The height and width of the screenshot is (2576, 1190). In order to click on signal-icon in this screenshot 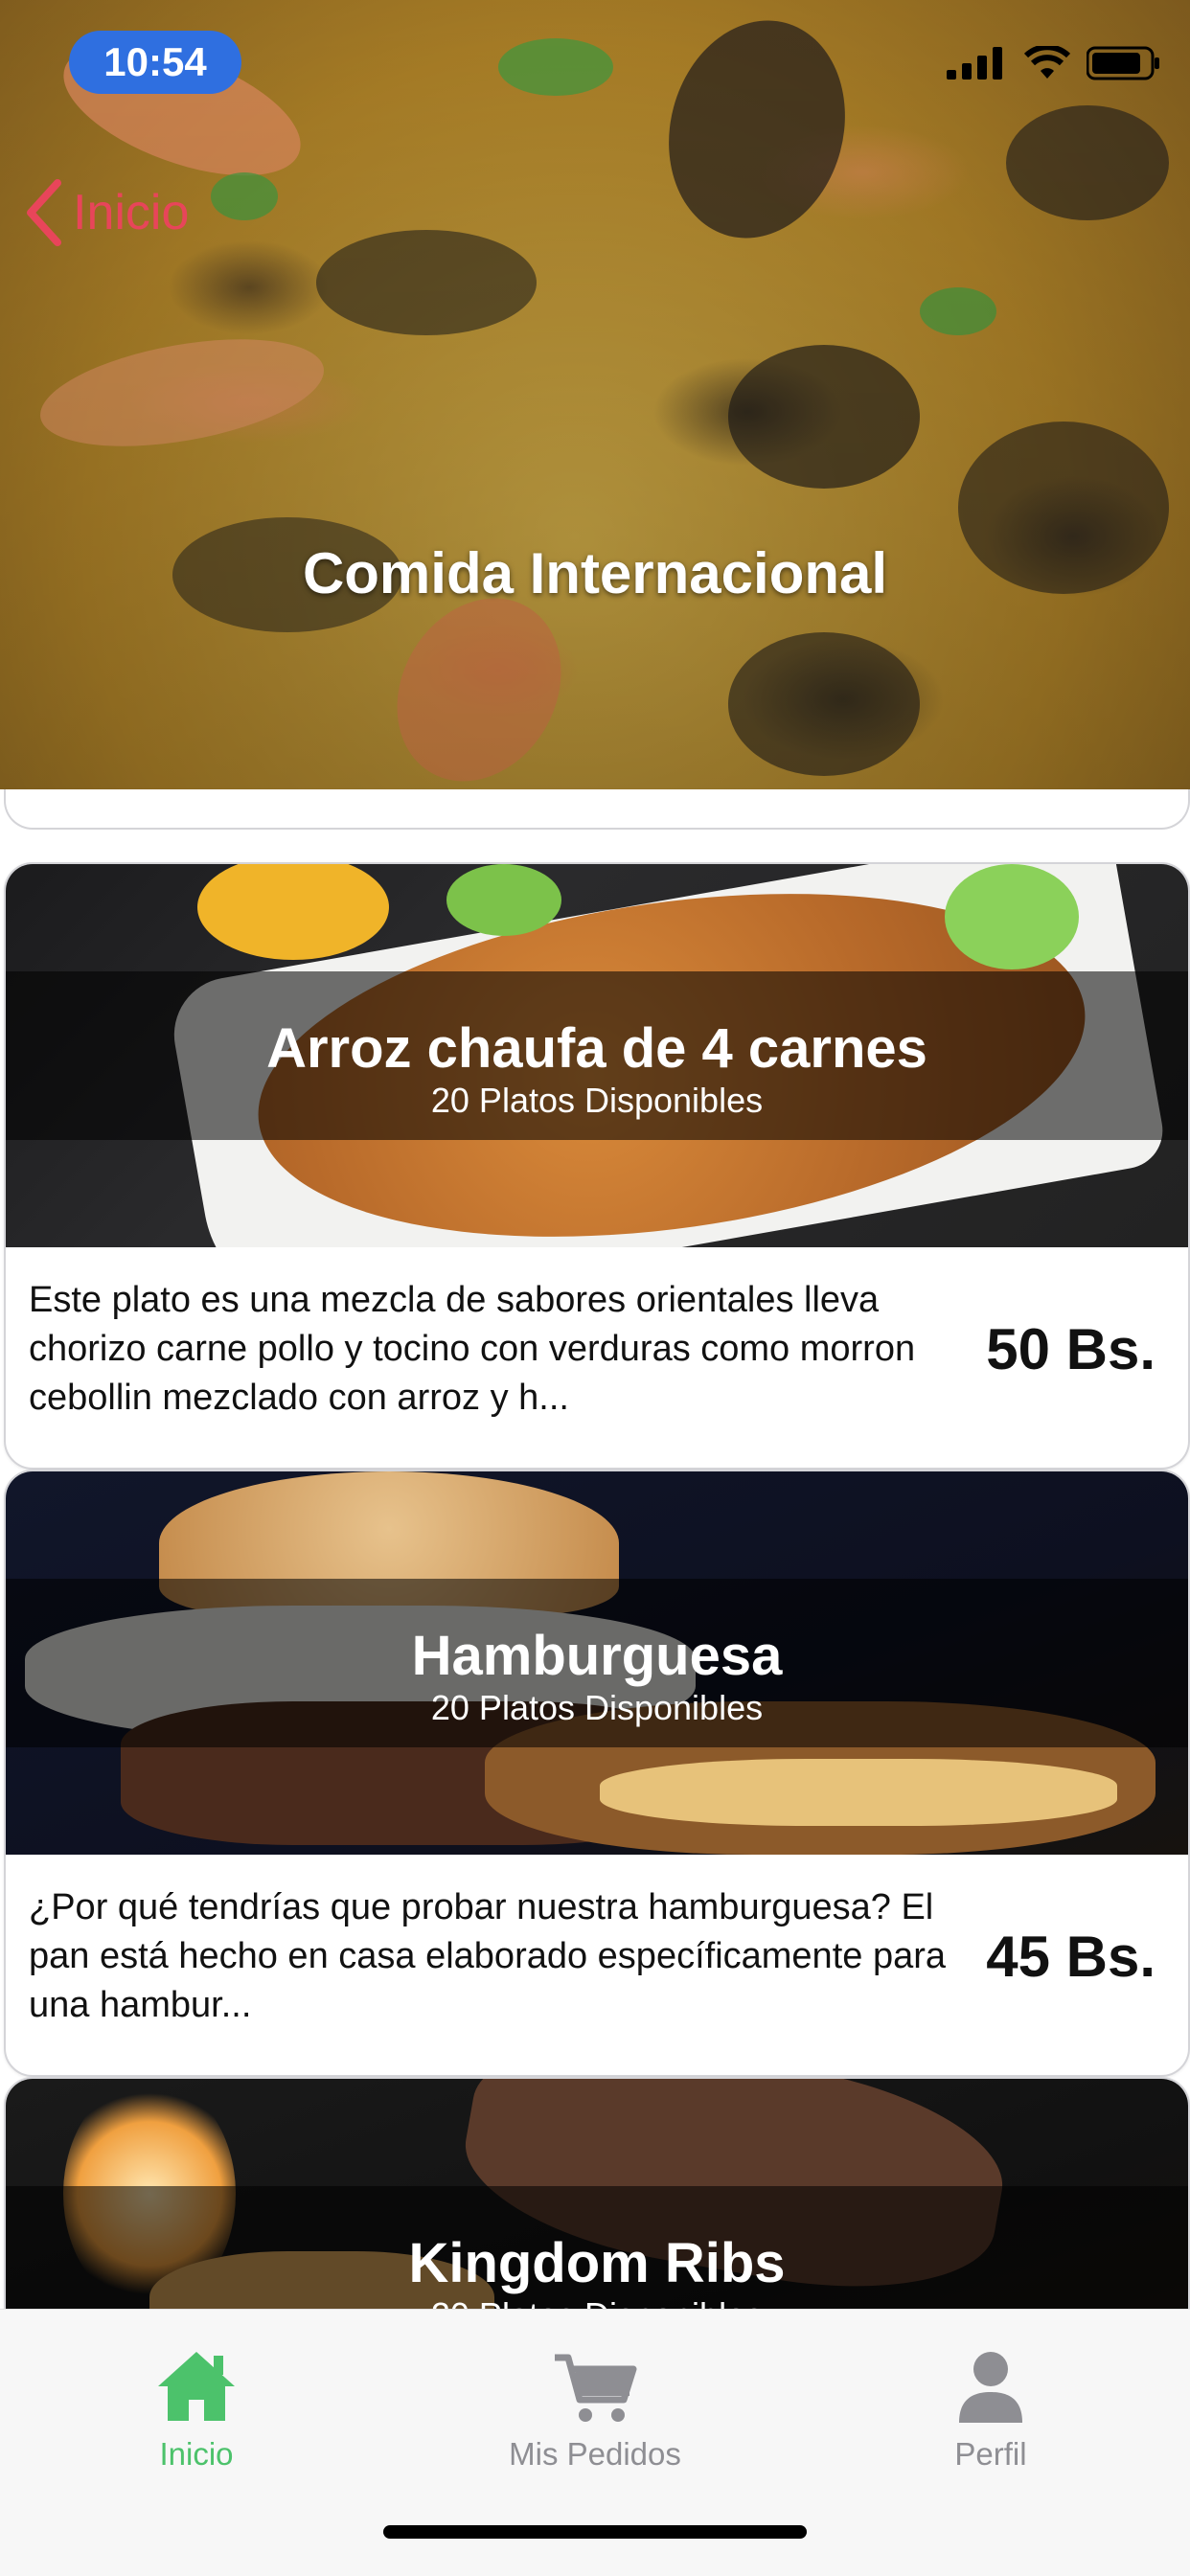, I will do `click(975, 63)`.